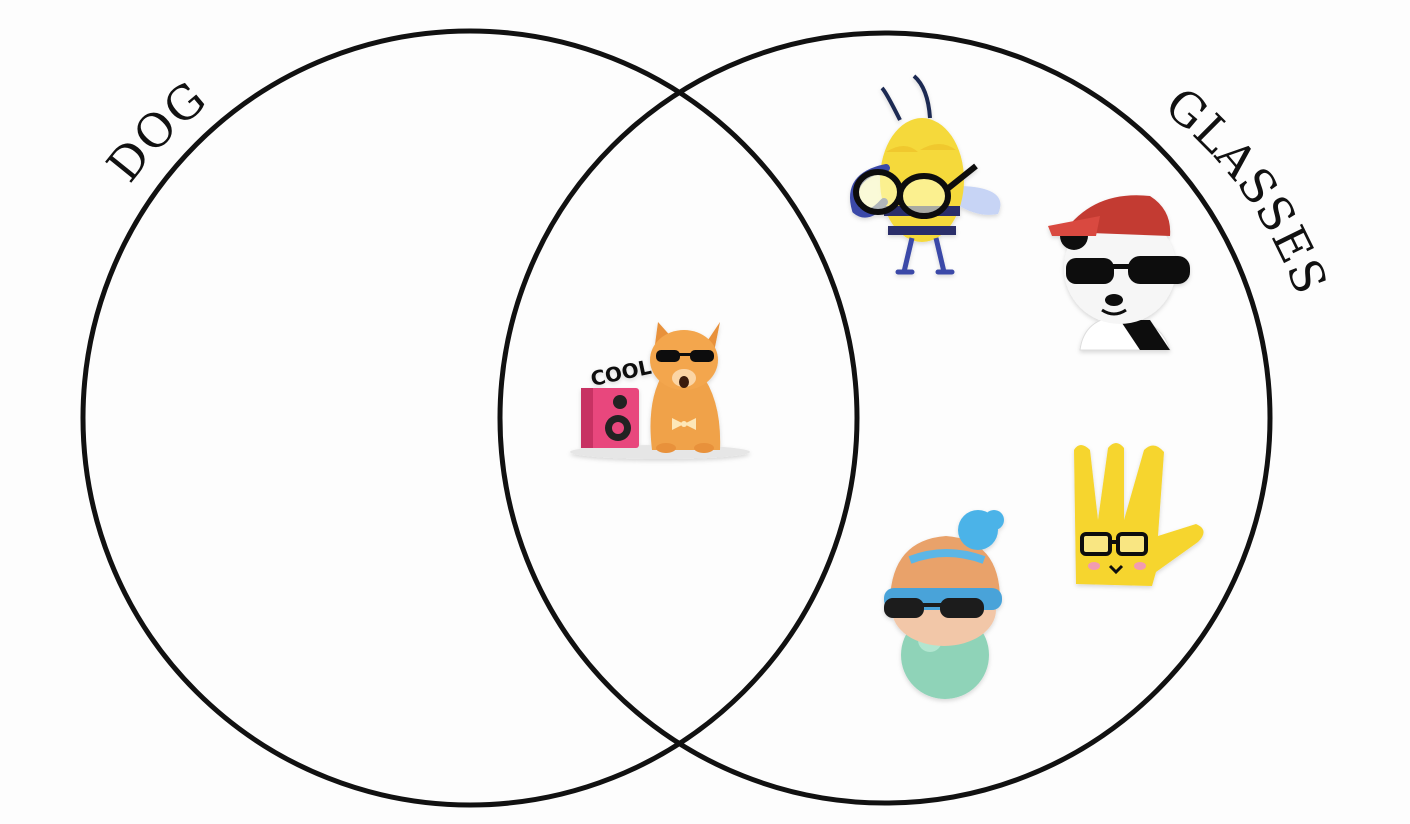  Describe the element at coordinates (944, 604) in the screenshot. I see `bubblegum-character-with-beanie-and-sunglasses-sticker` at that location.